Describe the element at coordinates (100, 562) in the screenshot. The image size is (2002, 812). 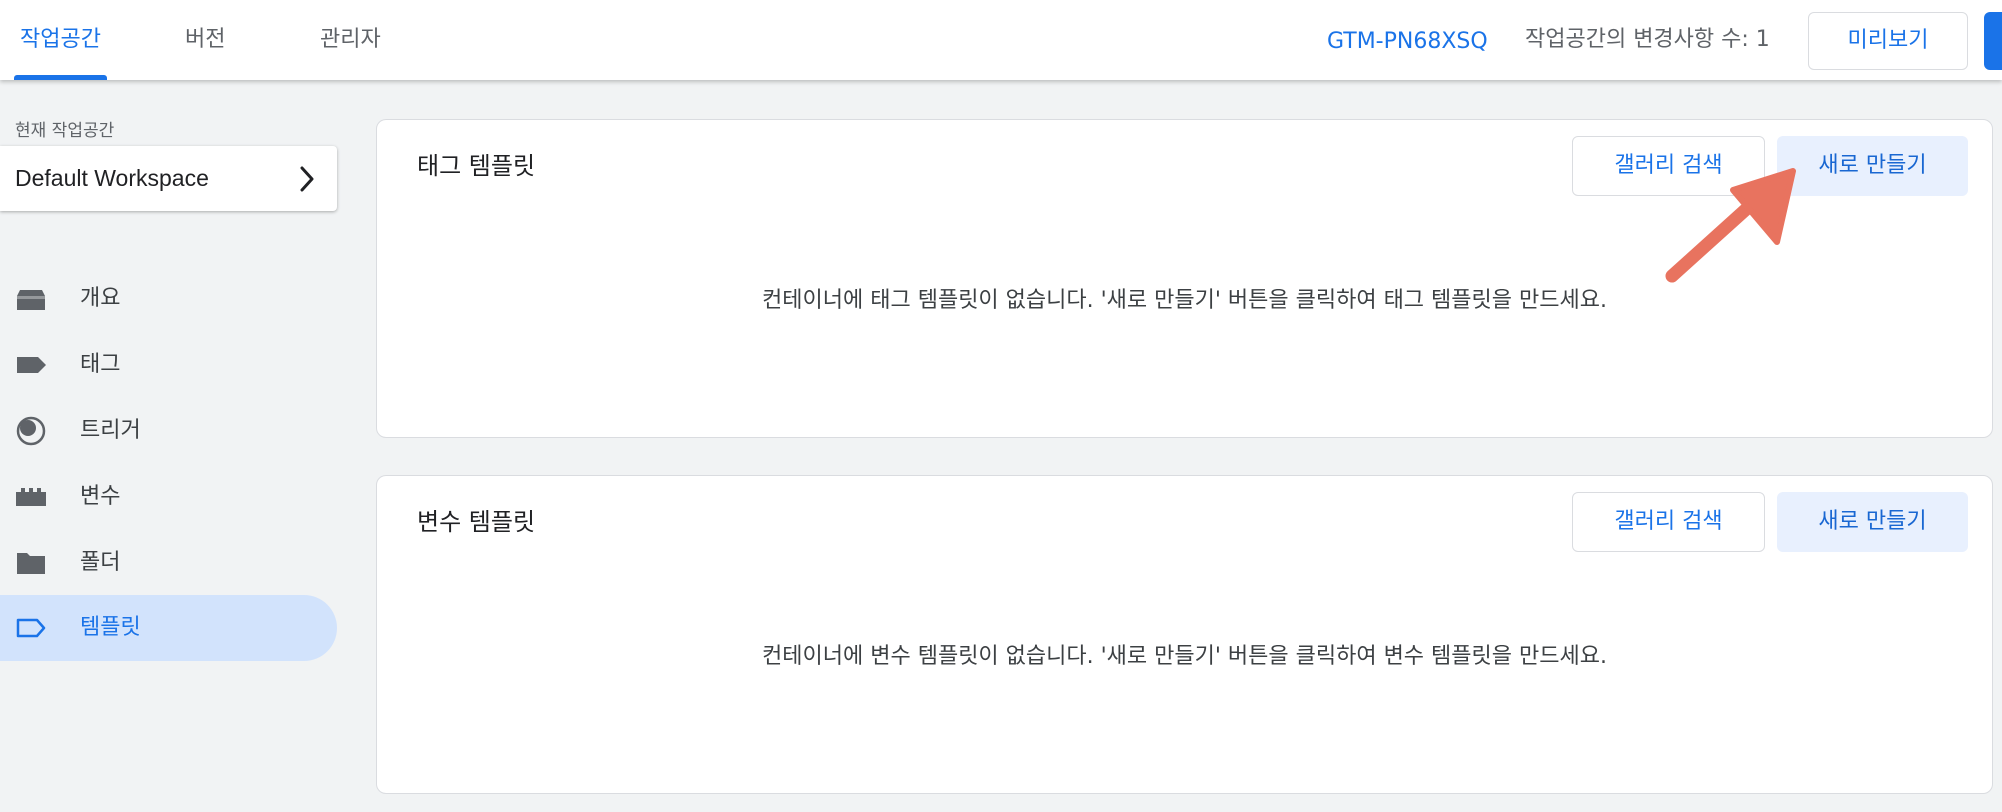
I see `sidebar-item-label: 폴더` at that location.